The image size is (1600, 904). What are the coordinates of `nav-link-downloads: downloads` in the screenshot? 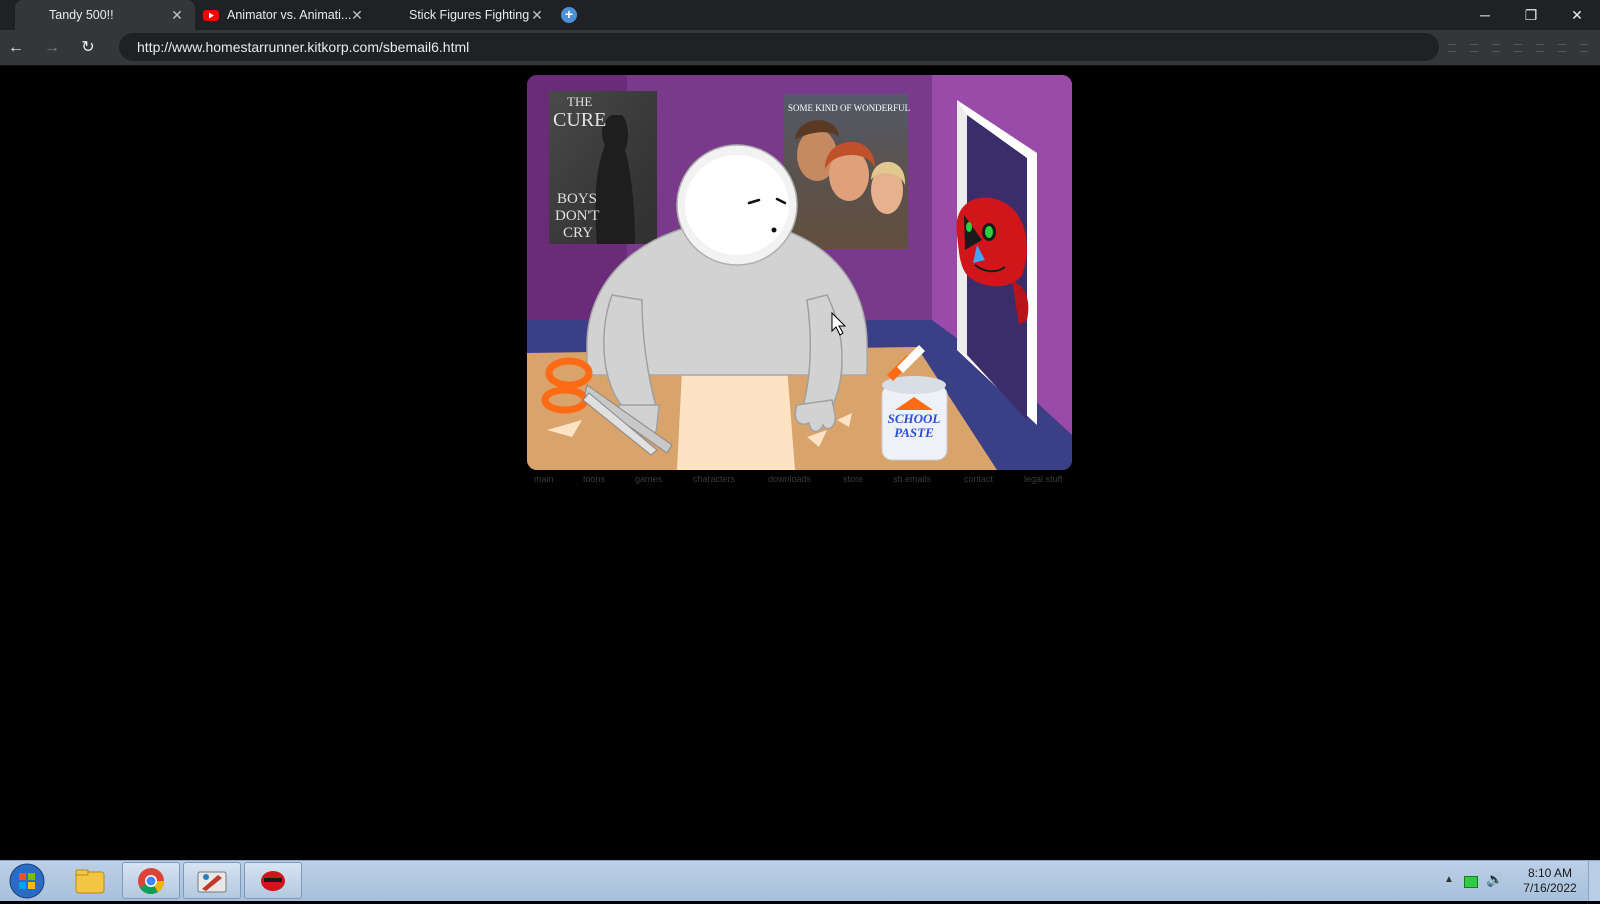 It's located at (789, 479).